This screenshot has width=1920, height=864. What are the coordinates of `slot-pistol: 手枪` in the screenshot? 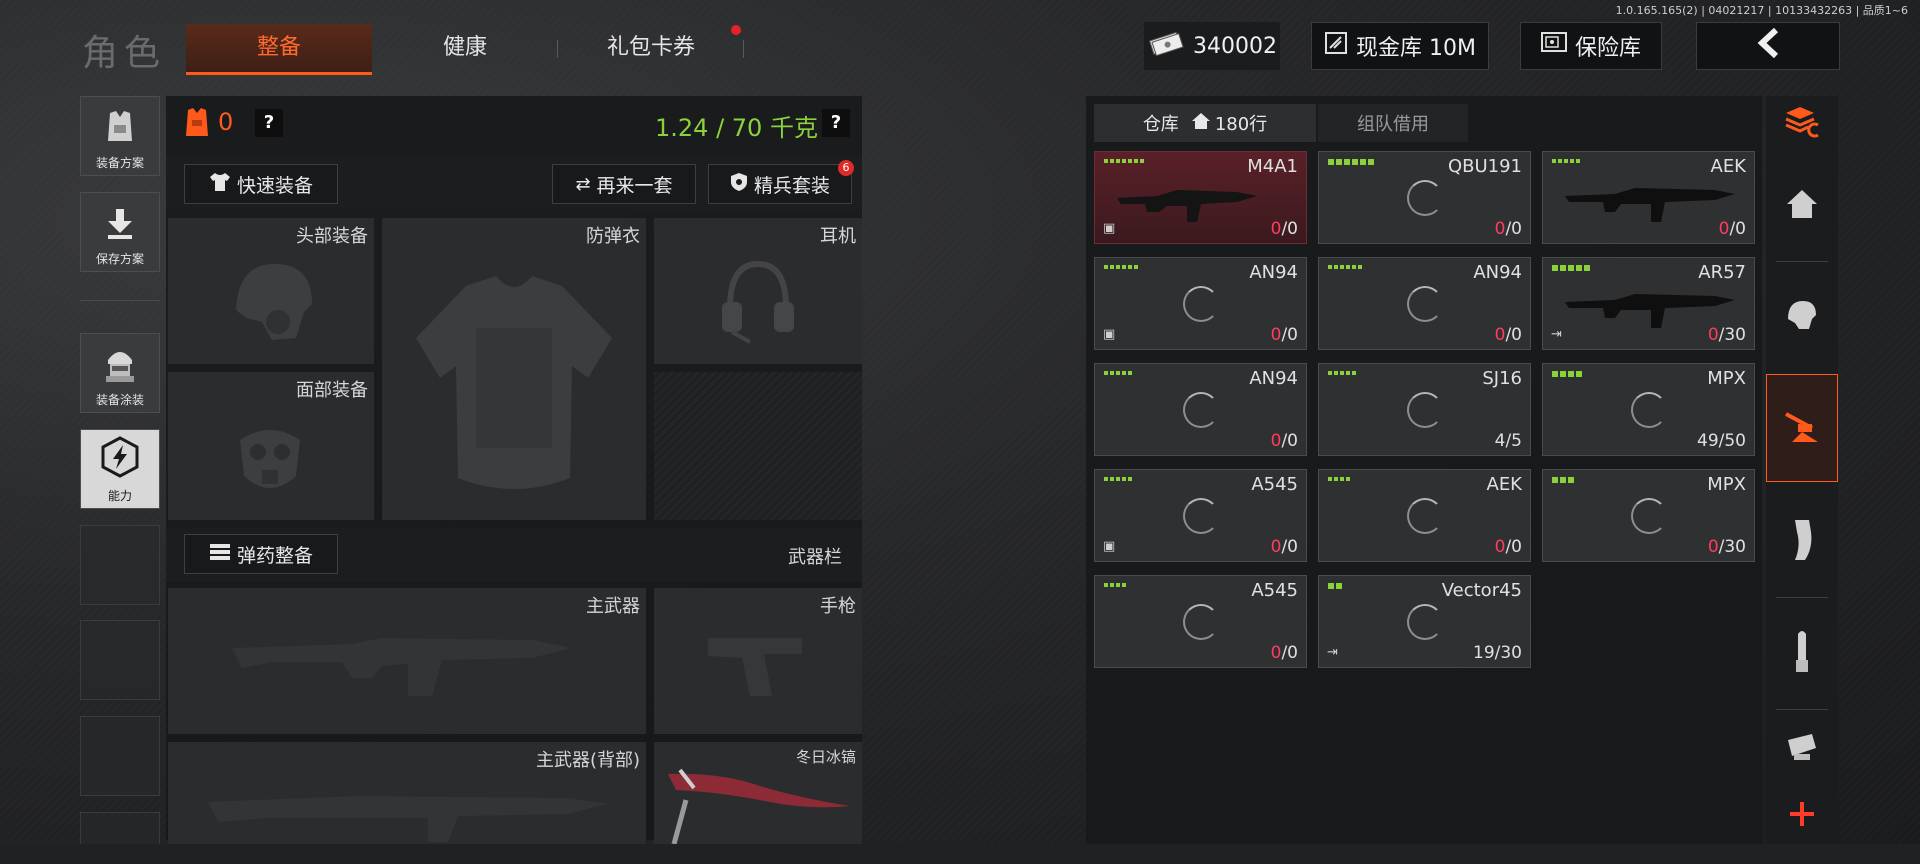 It's located at (758, 661).